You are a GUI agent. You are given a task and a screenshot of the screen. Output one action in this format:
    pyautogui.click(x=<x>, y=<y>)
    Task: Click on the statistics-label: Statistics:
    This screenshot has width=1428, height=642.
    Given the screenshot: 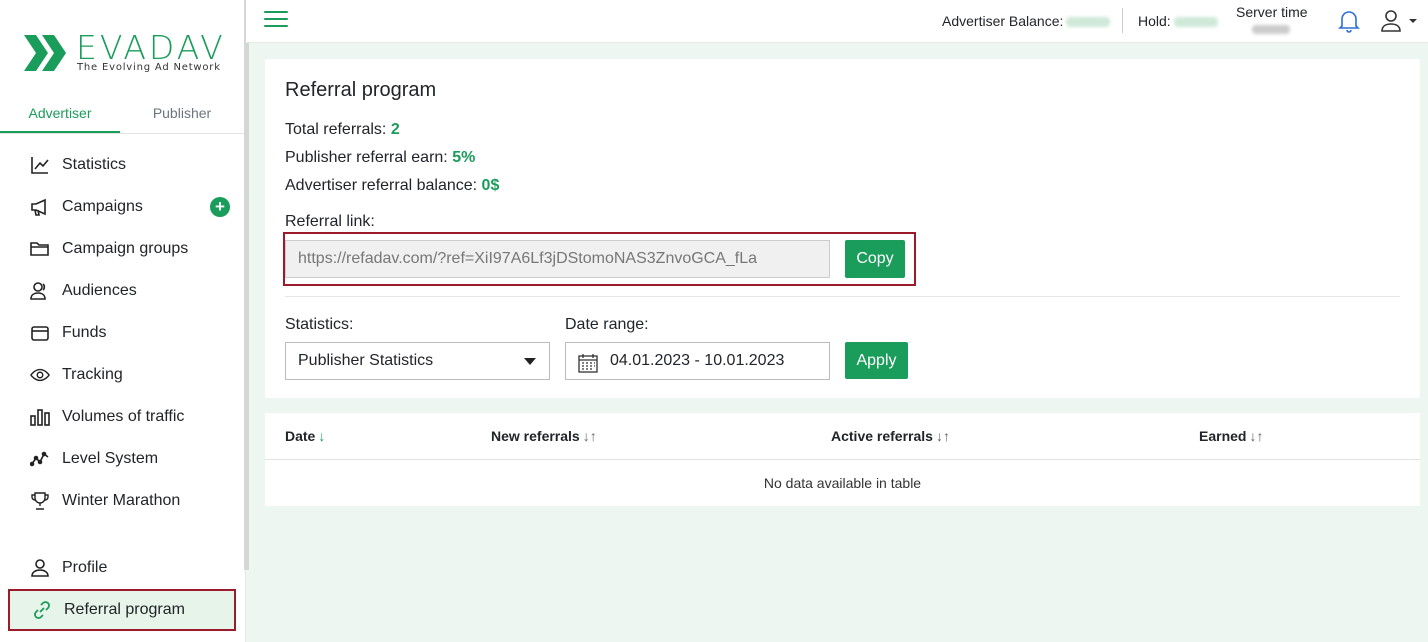 What is the action you would take?
    pyautogui.click(x=319, y=324)
    